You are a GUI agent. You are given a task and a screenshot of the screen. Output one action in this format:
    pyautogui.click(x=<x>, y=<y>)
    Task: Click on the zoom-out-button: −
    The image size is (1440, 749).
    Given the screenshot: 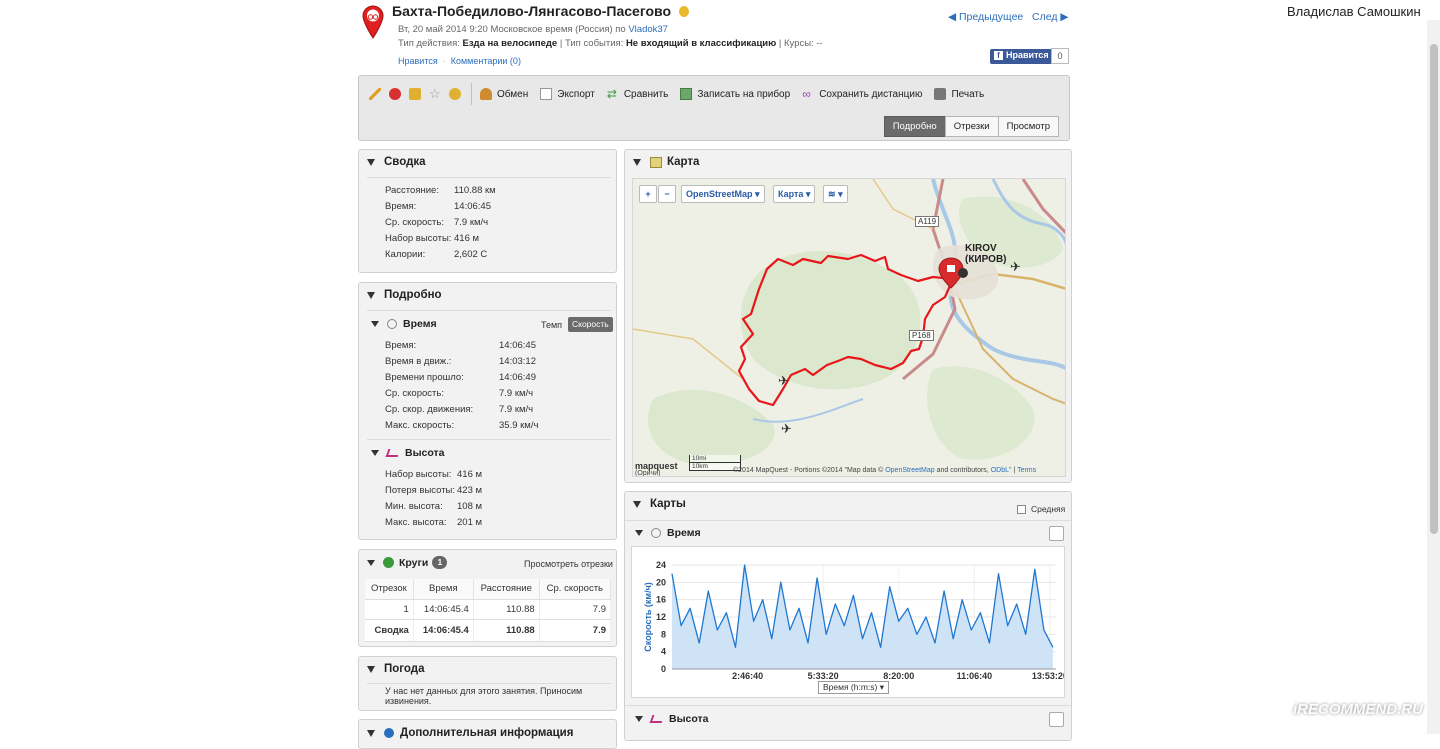 What is the action you would take?
    pyautogui.click(x=667, y=194)
    